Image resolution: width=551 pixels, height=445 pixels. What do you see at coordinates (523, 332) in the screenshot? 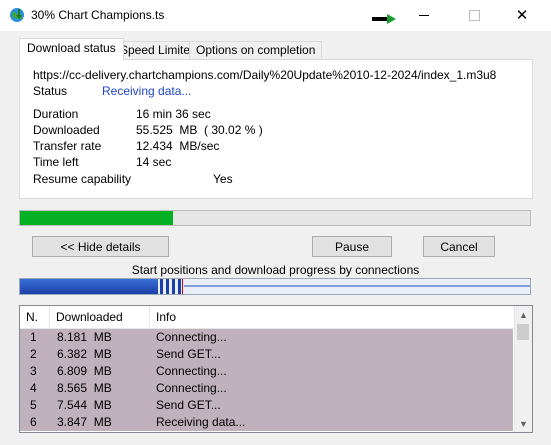
I see `scroll-thumb` at bounding box center [523, 332].